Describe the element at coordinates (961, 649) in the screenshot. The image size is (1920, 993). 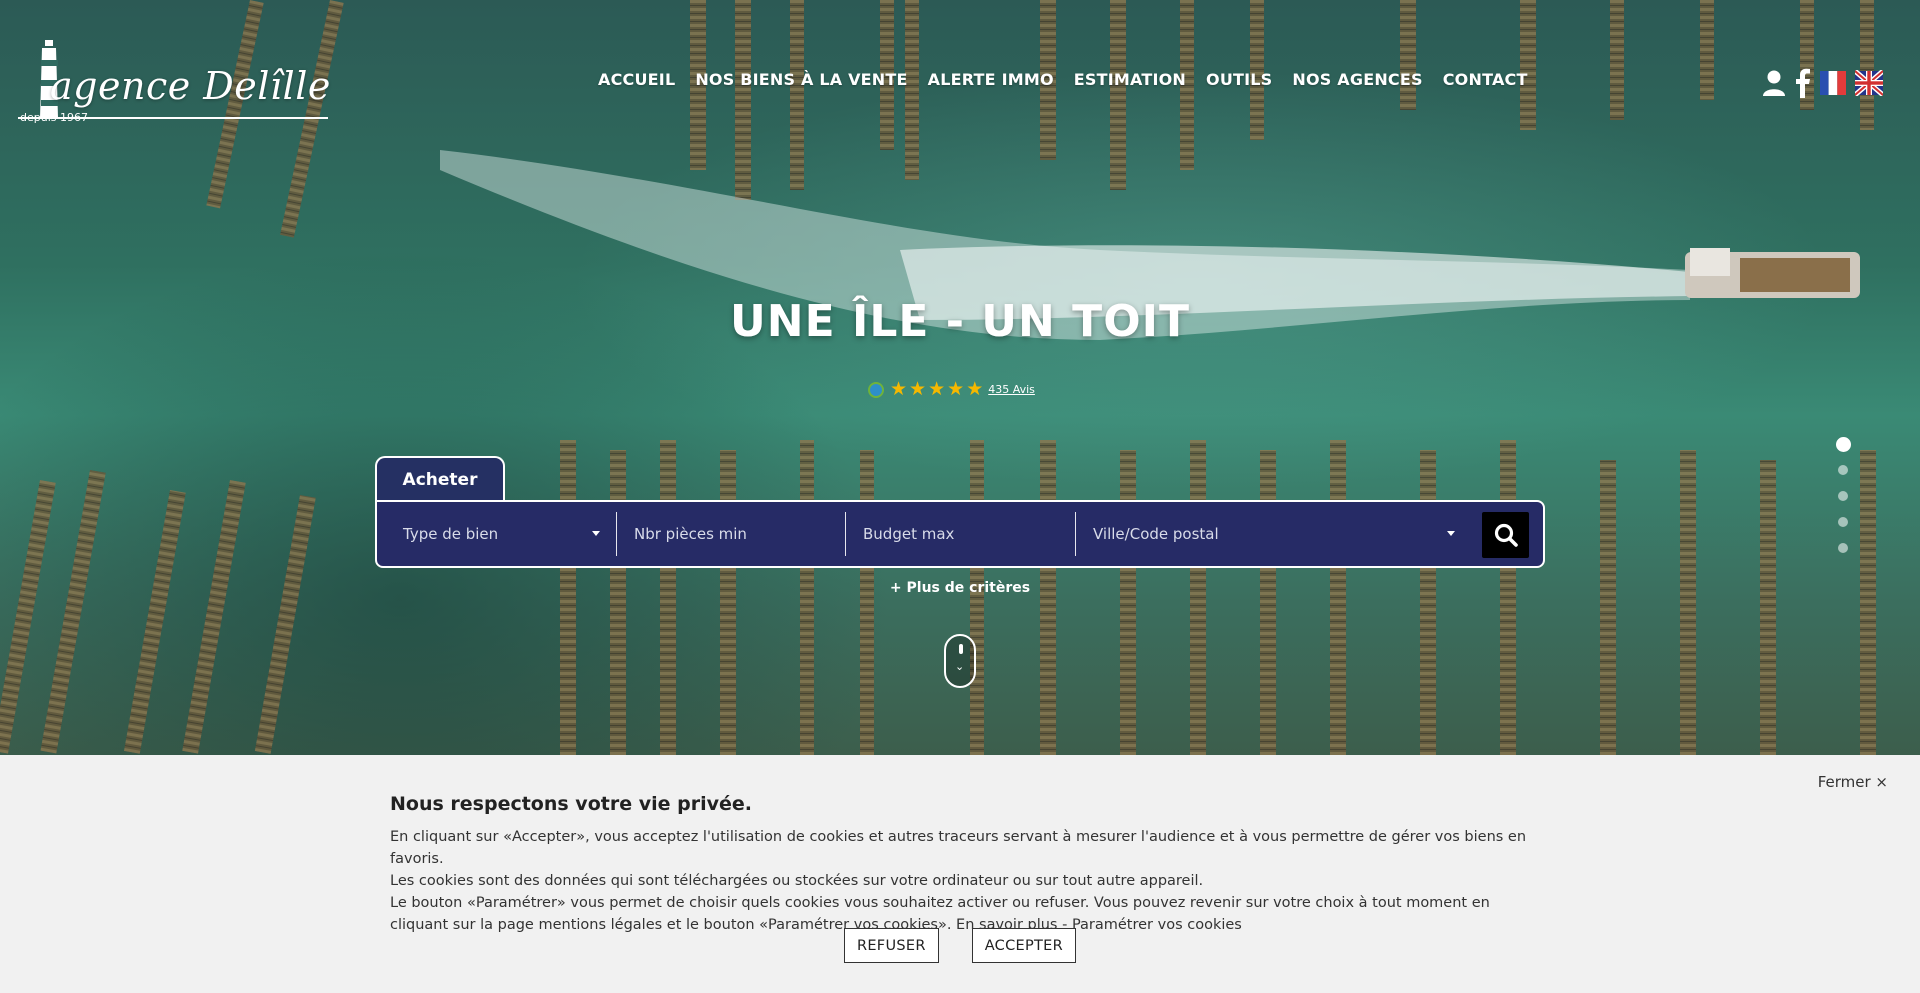
I see `scroll-wheel` at that location.